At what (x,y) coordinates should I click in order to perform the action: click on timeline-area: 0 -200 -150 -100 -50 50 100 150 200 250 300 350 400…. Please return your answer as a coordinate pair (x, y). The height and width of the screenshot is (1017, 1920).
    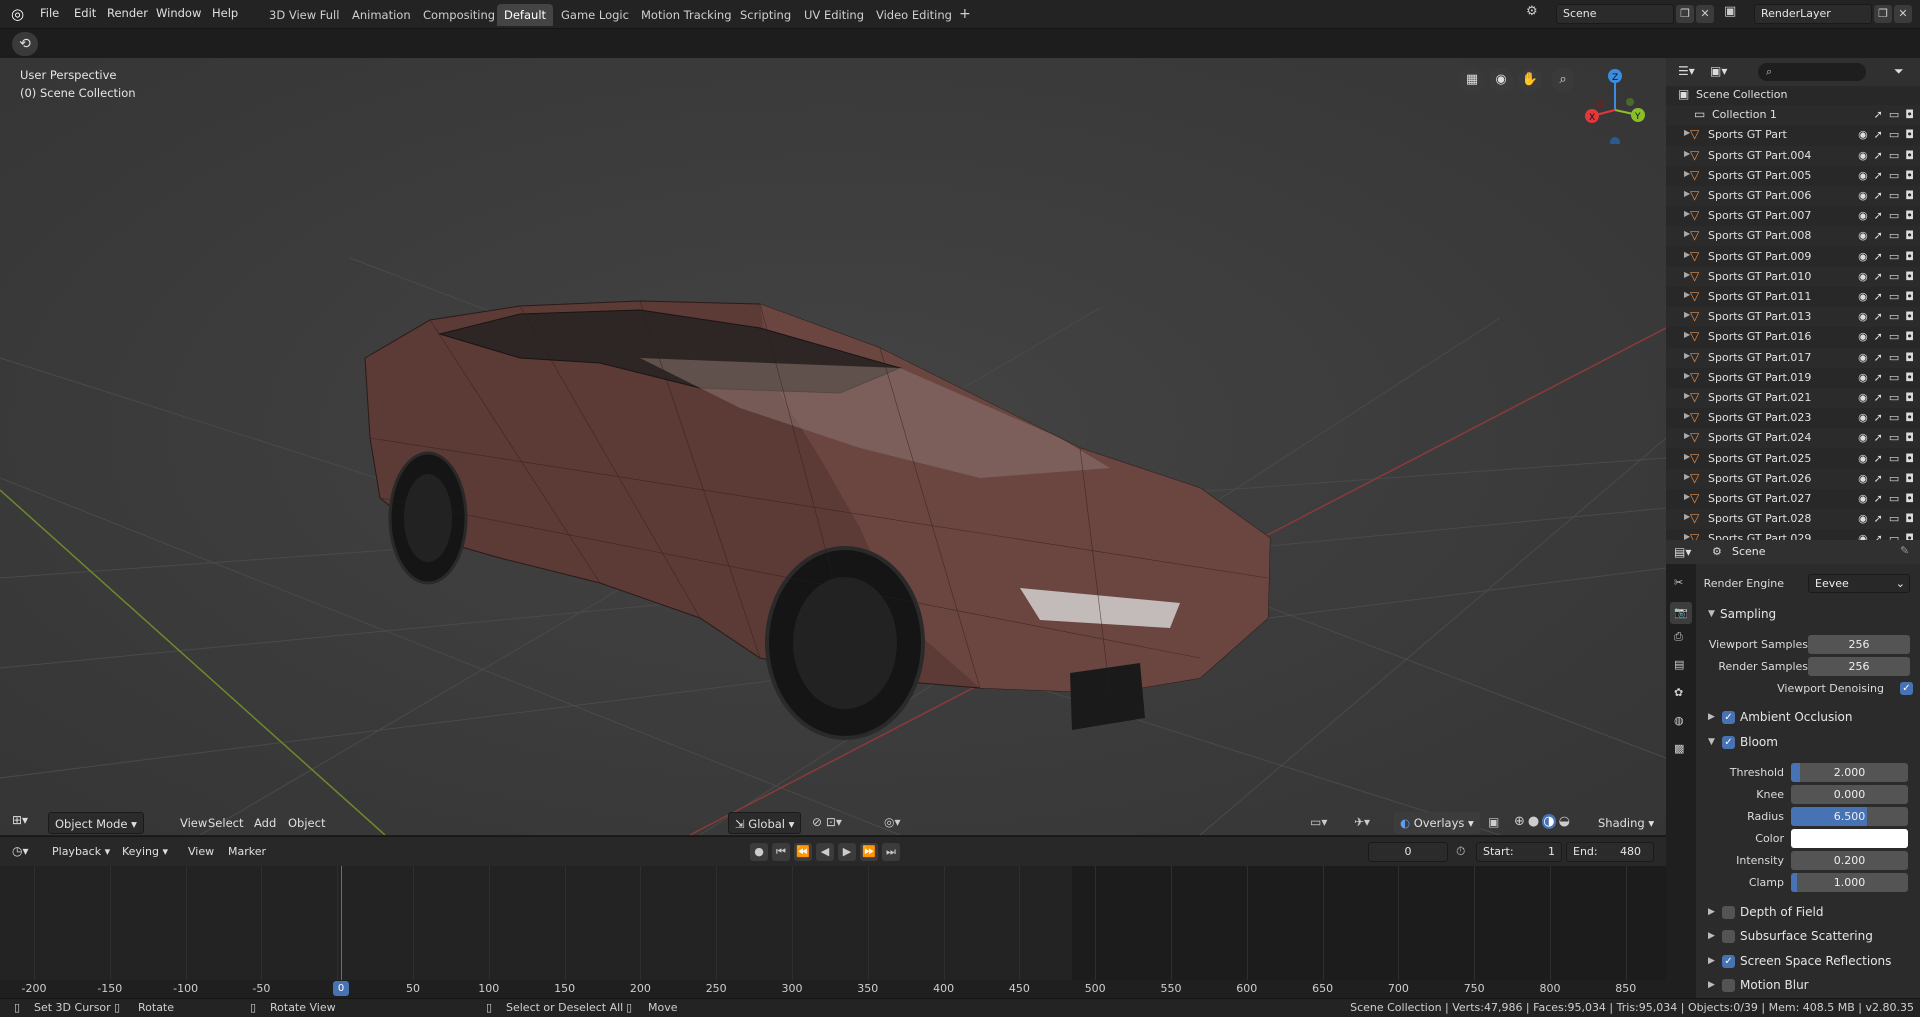
    Looking at the image, I should click on (833, 932).